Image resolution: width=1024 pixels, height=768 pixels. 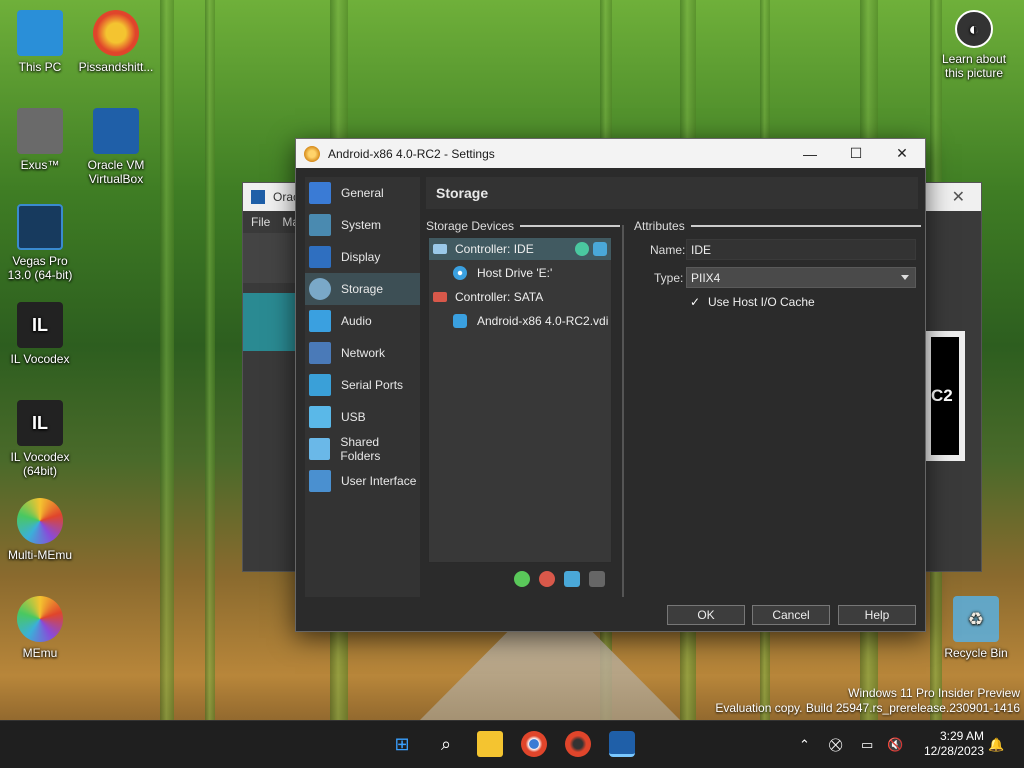 What do you see at coordinates (440, 249) in the screenshot?
I see `ide-controller-icon` at bounding box center [440, 249].